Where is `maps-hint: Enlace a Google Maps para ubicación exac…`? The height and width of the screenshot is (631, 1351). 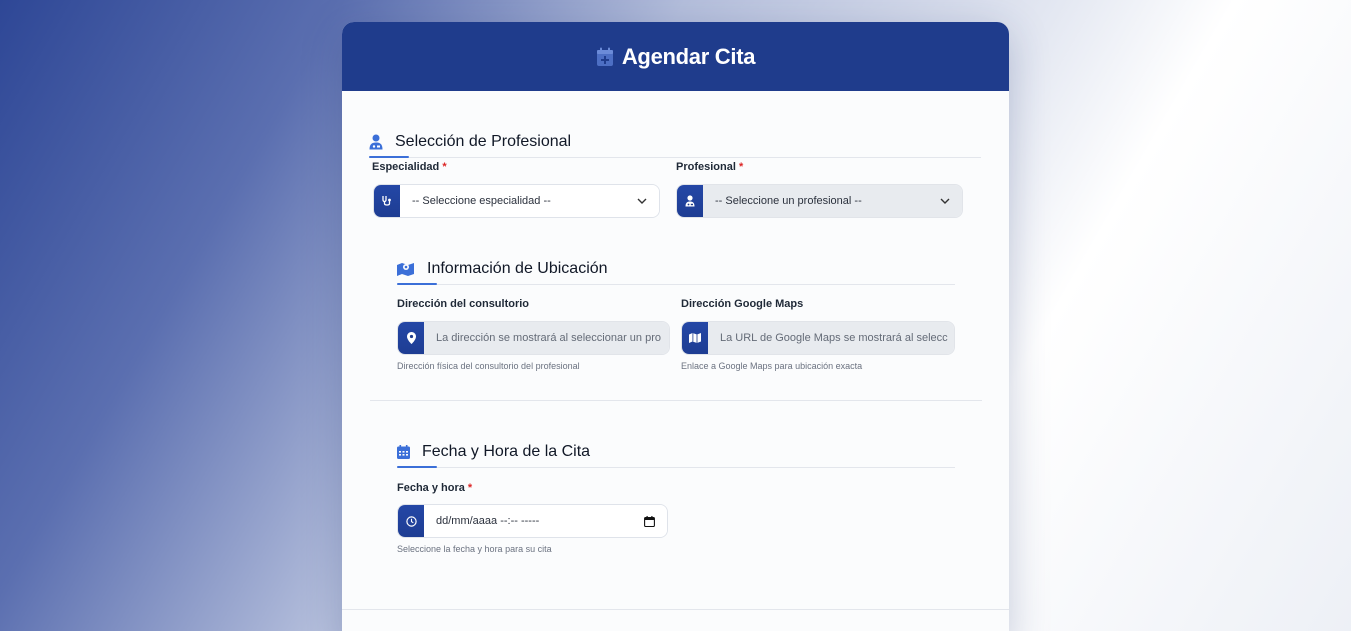
maps-hint: Enlace a Google Maps para ubicación exac… is located at coordinates (772, 366).